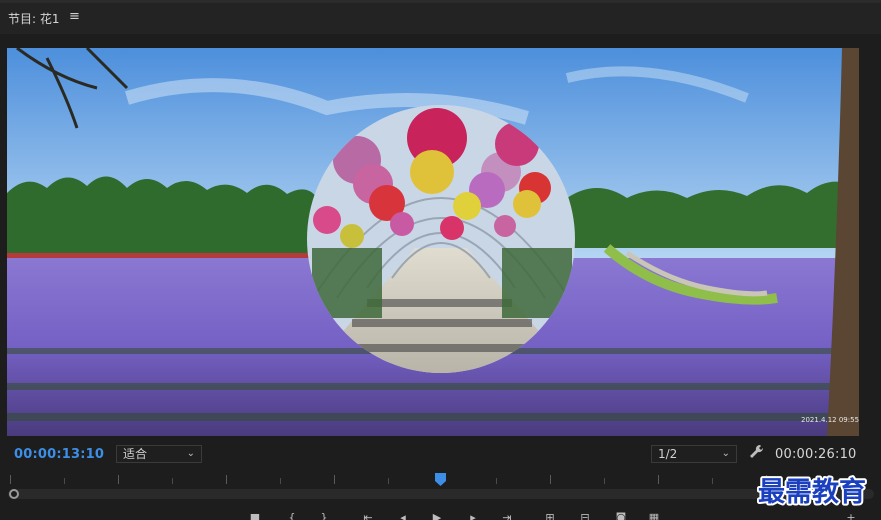  I want to click on video-timestamp-overlay: 2021.4.12 09:55, so click(830, 420).